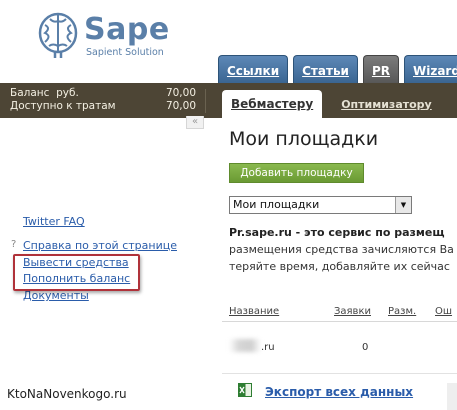 The width and height of the screenshot is (457, 410). What do you see at coordinates (339, 321) in the screenshot?
I see `table-header-divider` at bounding box center [339, 321].